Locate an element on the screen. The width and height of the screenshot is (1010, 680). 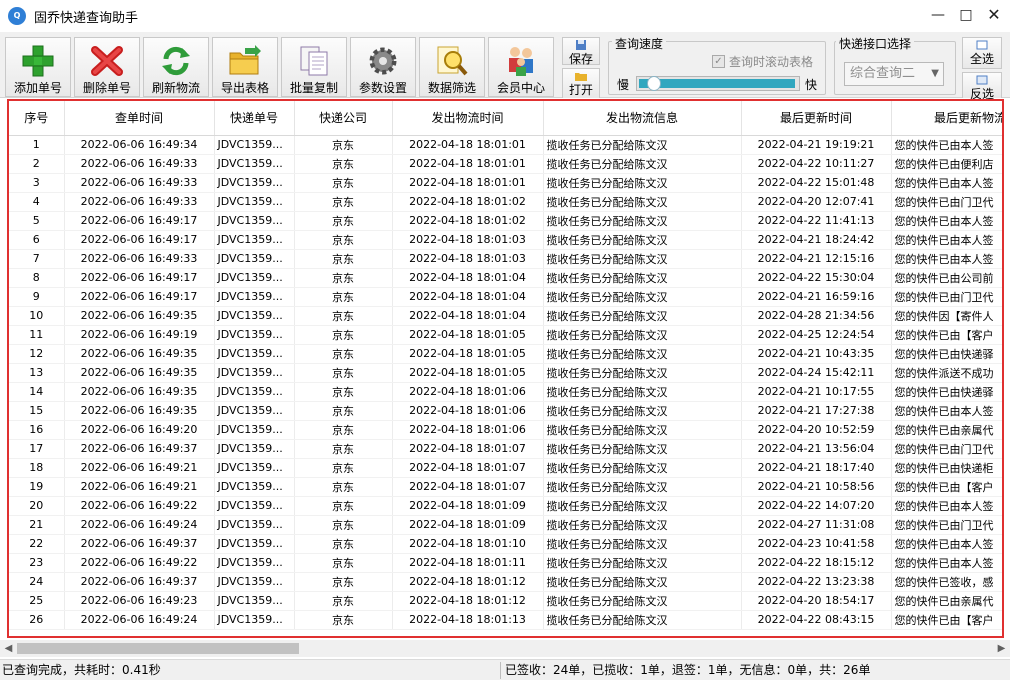
table-cell: 2022-04-21 18:17:40 is located at coordinates (816, 468).